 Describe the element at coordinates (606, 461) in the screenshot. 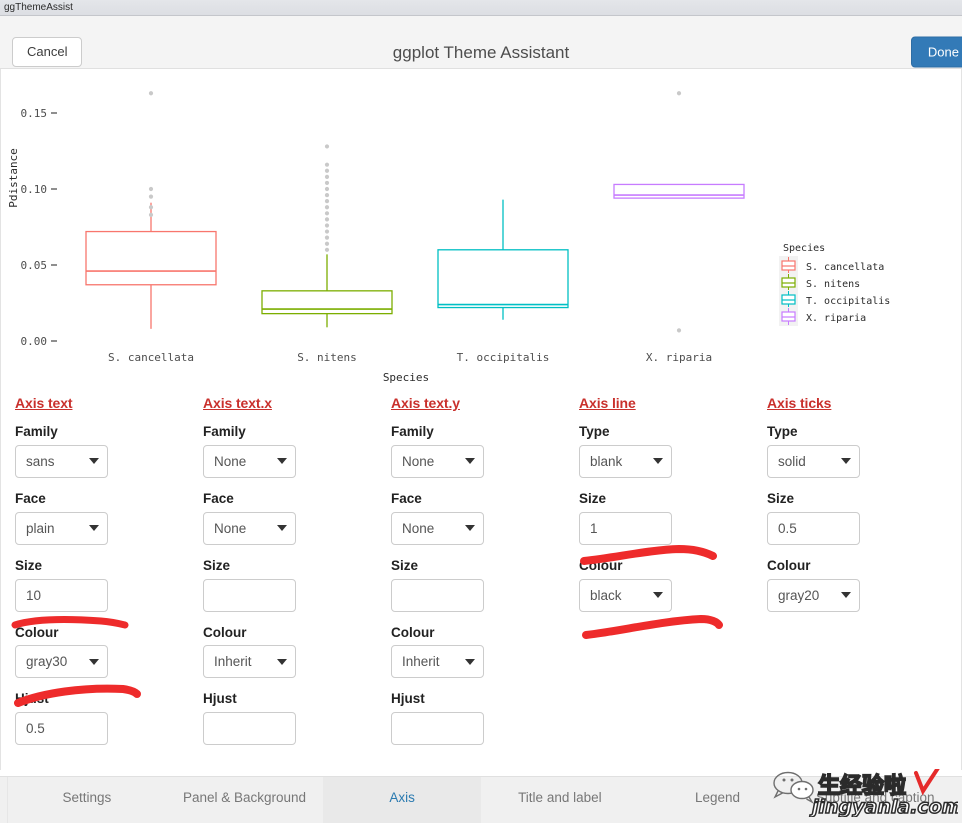

I see `select-value: blank` at that location.